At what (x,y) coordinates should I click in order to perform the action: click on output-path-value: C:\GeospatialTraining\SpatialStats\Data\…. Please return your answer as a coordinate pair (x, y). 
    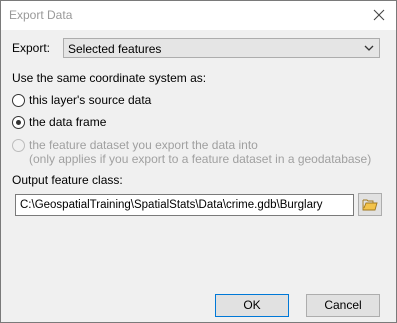
    Looking at the image, I should click on (171, 205).